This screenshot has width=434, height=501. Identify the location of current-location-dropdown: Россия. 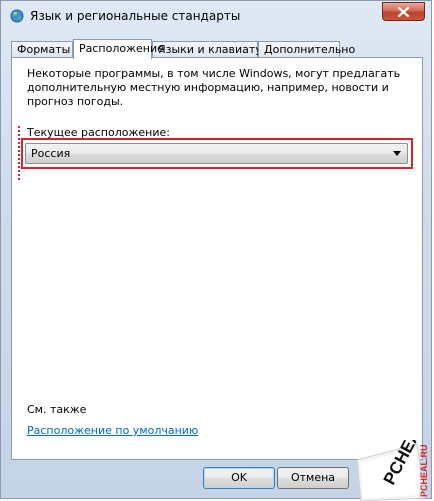
(216, 153).